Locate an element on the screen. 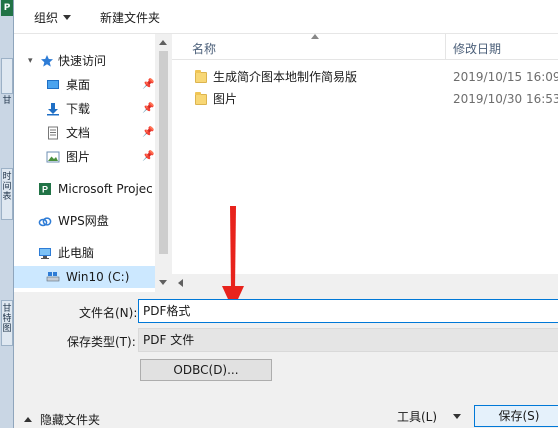  nav-label-quick-access: 快速访问 is located at coordinates (82, 61).